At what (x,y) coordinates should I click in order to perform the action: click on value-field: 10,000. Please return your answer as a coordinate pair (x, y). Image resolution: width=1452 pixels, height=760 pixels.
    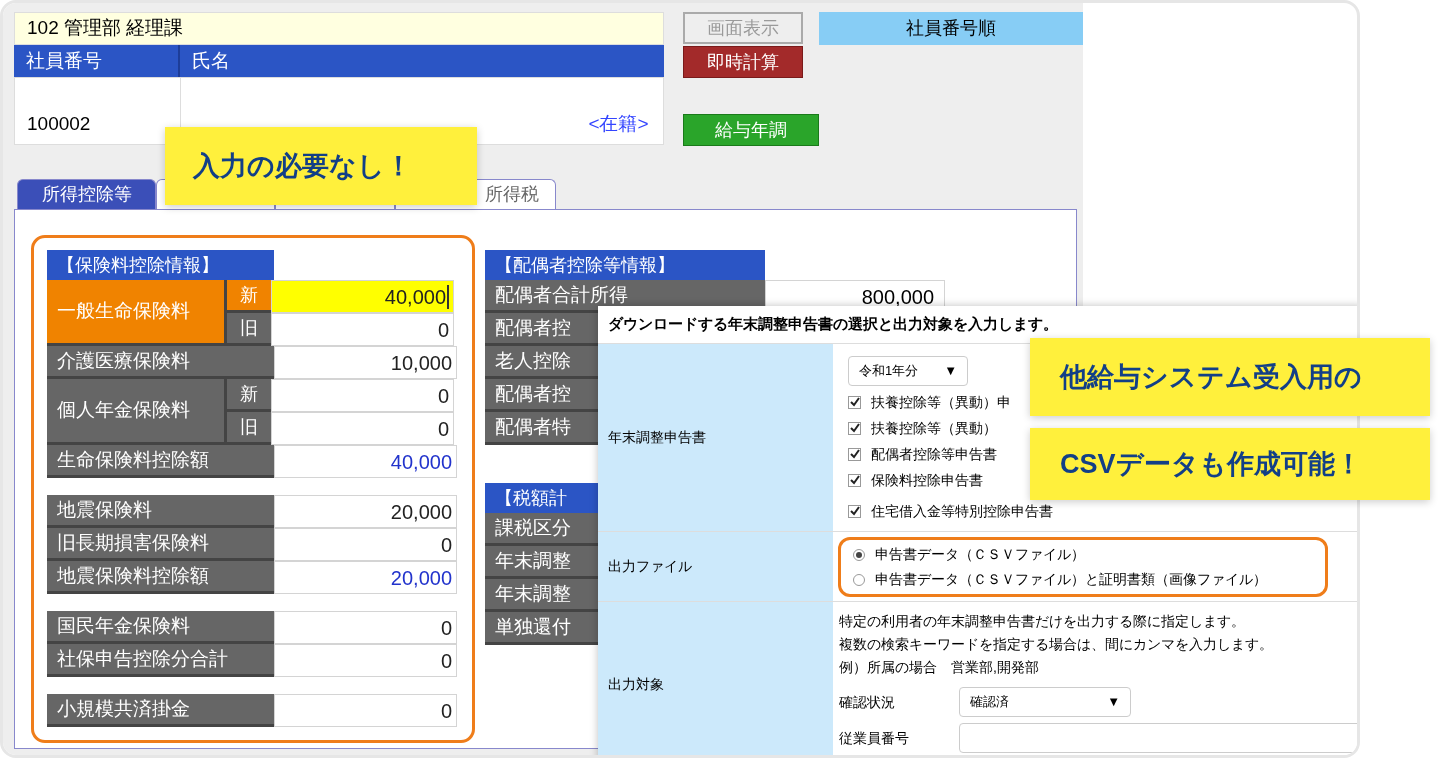
    Looking at the image, I should click on (365, 362).